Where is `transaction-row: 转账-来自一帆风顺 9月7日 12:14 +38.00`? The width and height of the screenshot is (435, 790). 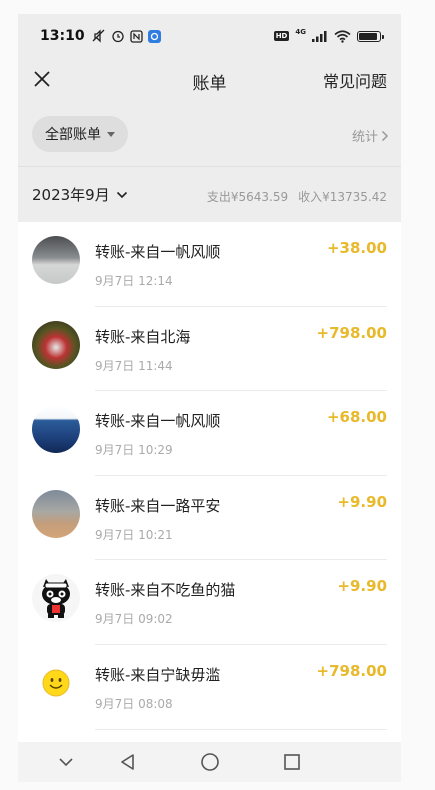 transaction-row: 转账-来自一帆风顺 9月7日 12:14 +38.00 is located at coordinates (209, 264).